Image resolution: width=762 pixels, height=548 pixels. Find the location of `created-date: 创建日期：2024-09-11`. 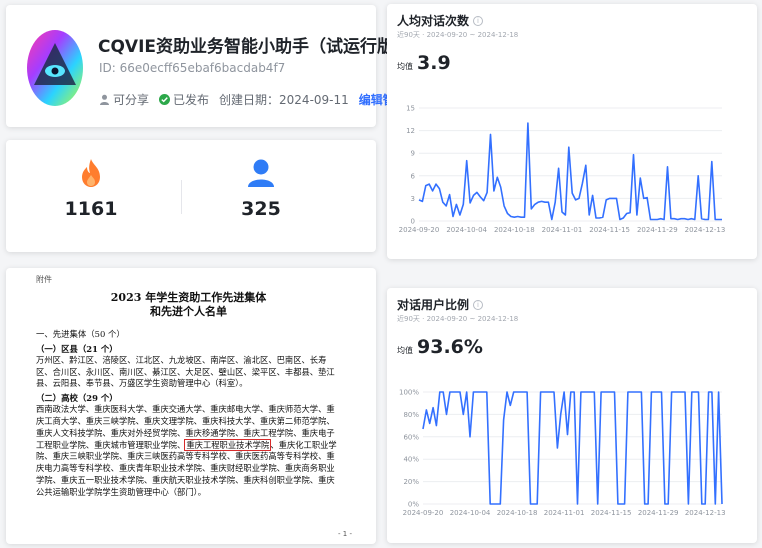

created-date: 创建日期：2024-09-11 is located at coordinates (284, 100).